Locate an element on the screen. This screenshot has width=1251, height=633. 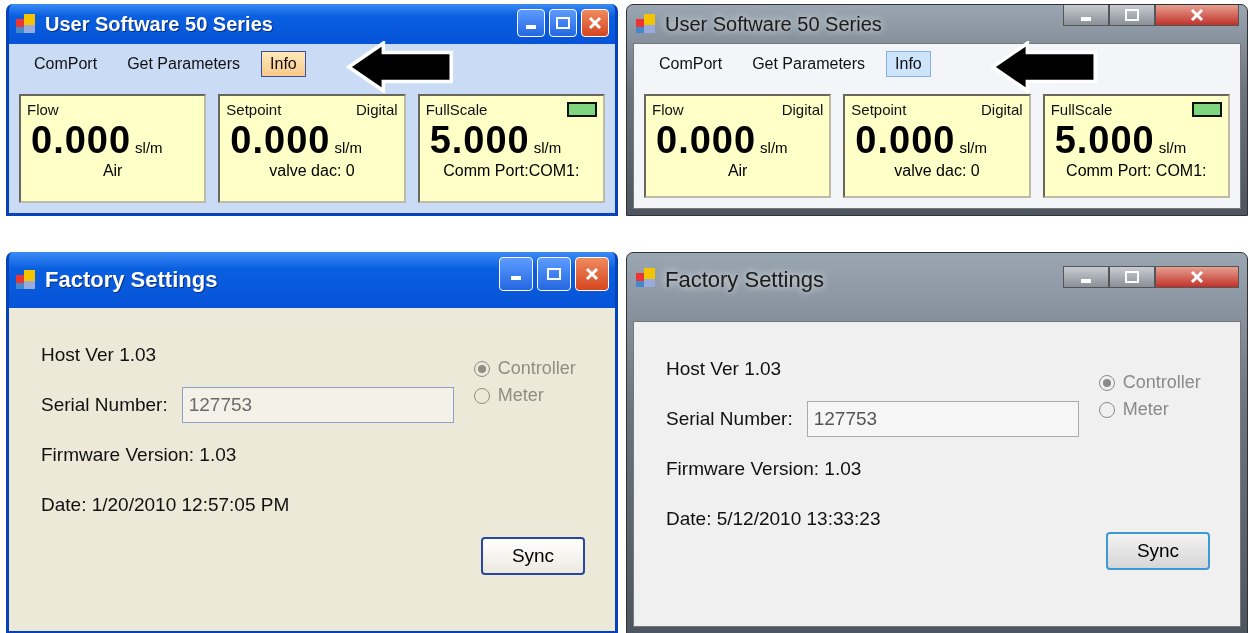
panel-footer: Comm Port:COM1: is located at coordinates (511, 171).